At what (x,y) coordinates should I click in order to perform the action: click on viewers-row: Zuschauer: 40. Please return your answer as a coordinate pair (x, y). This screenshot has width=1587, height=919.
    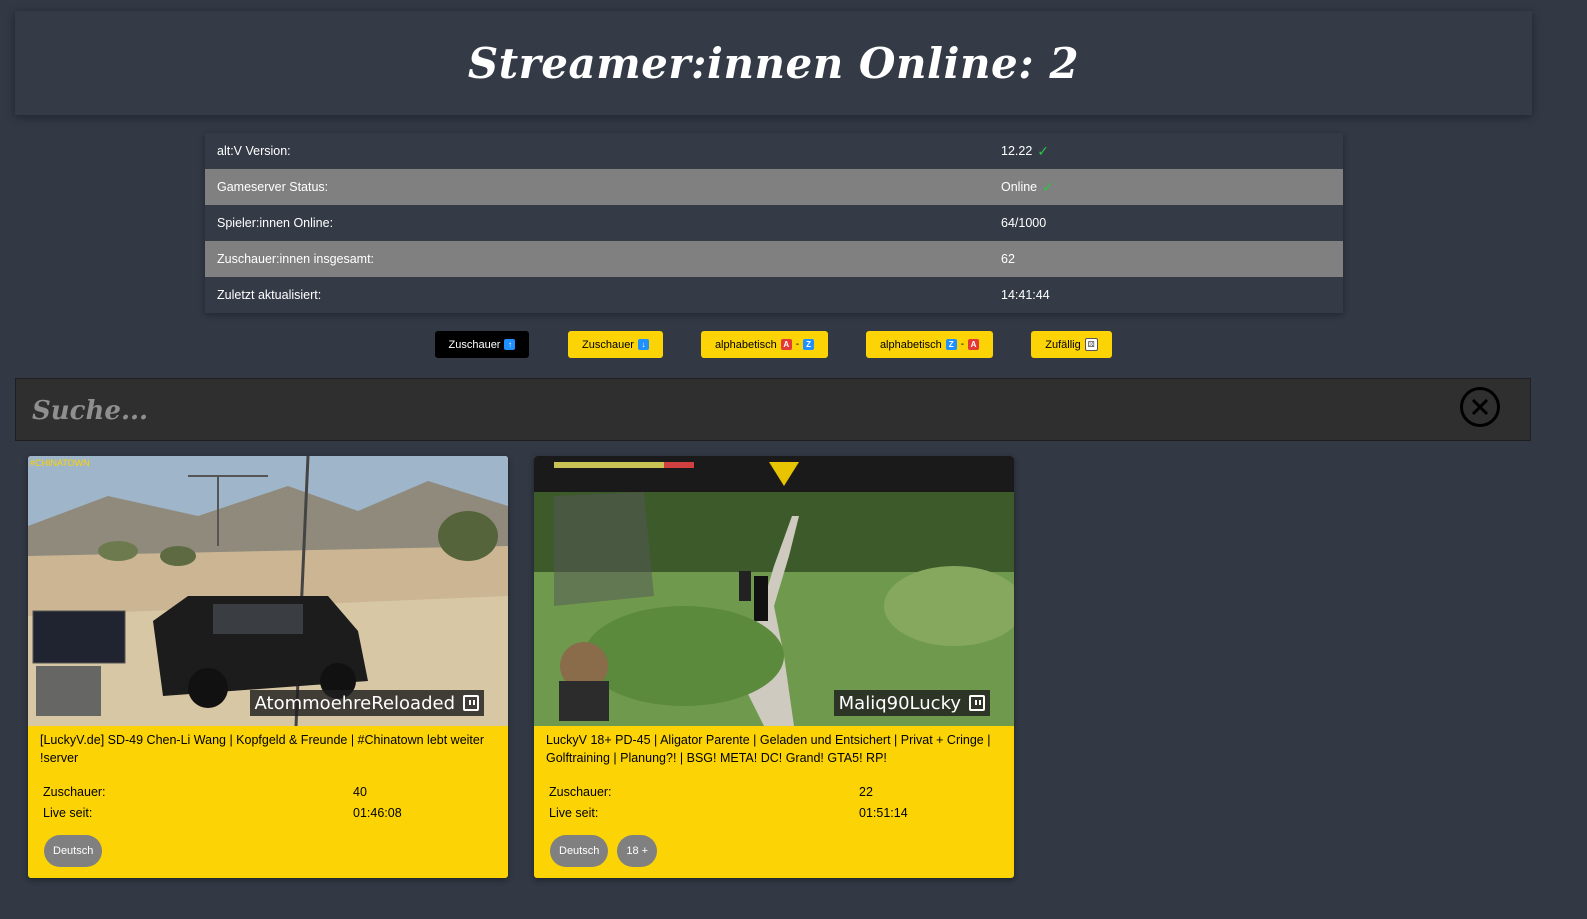
    Looking at the image, I should click on (205, 791).